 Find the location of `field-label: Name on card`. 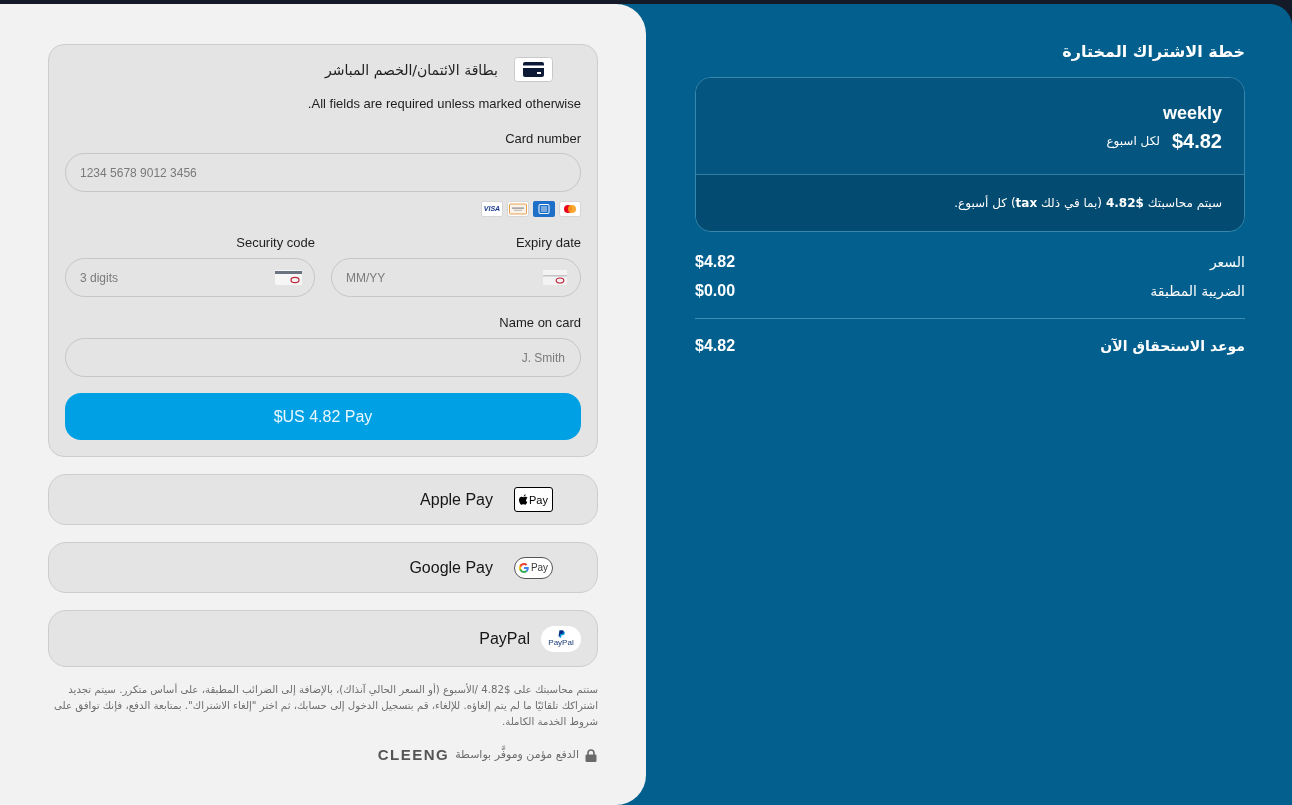

field-label: Name on card is located at coordinates (540, 323).